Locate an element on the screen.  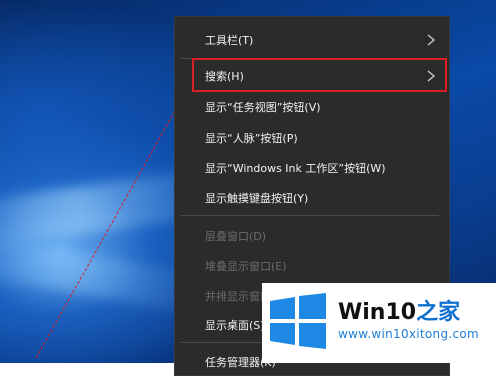
watermark-brand-prefix: Win10 is located at coordinates (377, 312).